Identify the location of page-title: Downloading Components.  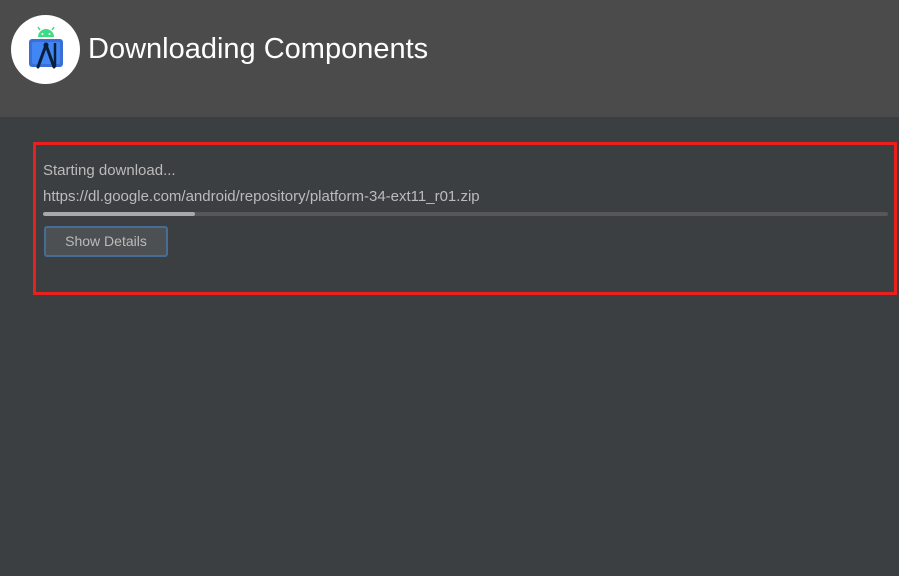
(258, 49).